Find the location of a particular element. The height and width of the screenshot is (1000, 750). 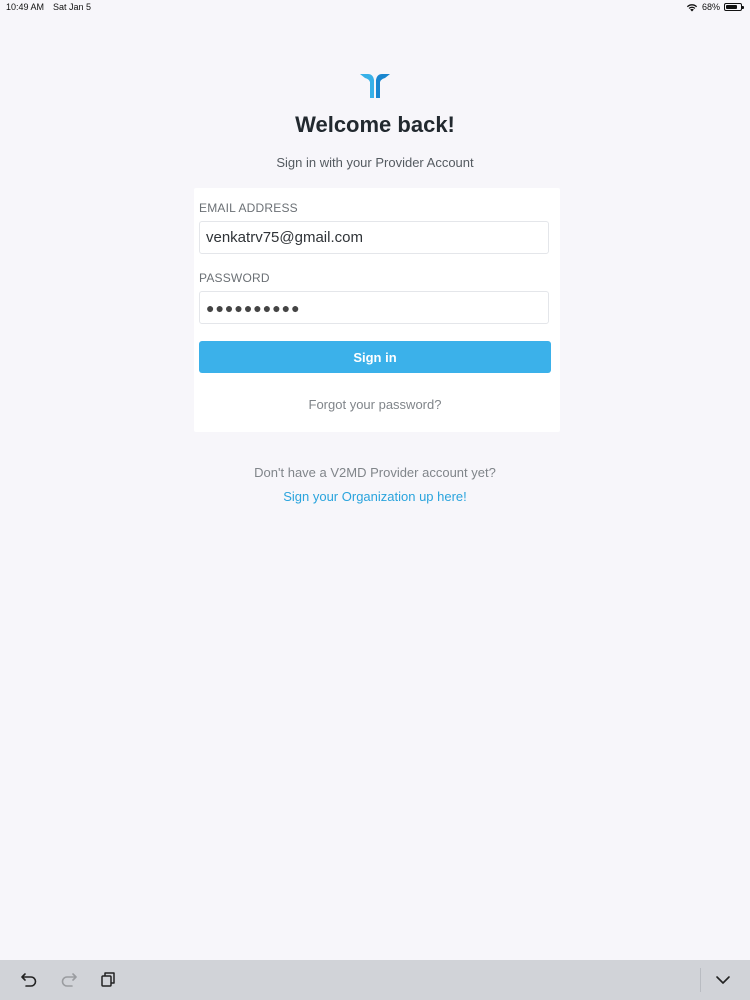

sign-in-button: Sign in is located at coordinates (375, 357).